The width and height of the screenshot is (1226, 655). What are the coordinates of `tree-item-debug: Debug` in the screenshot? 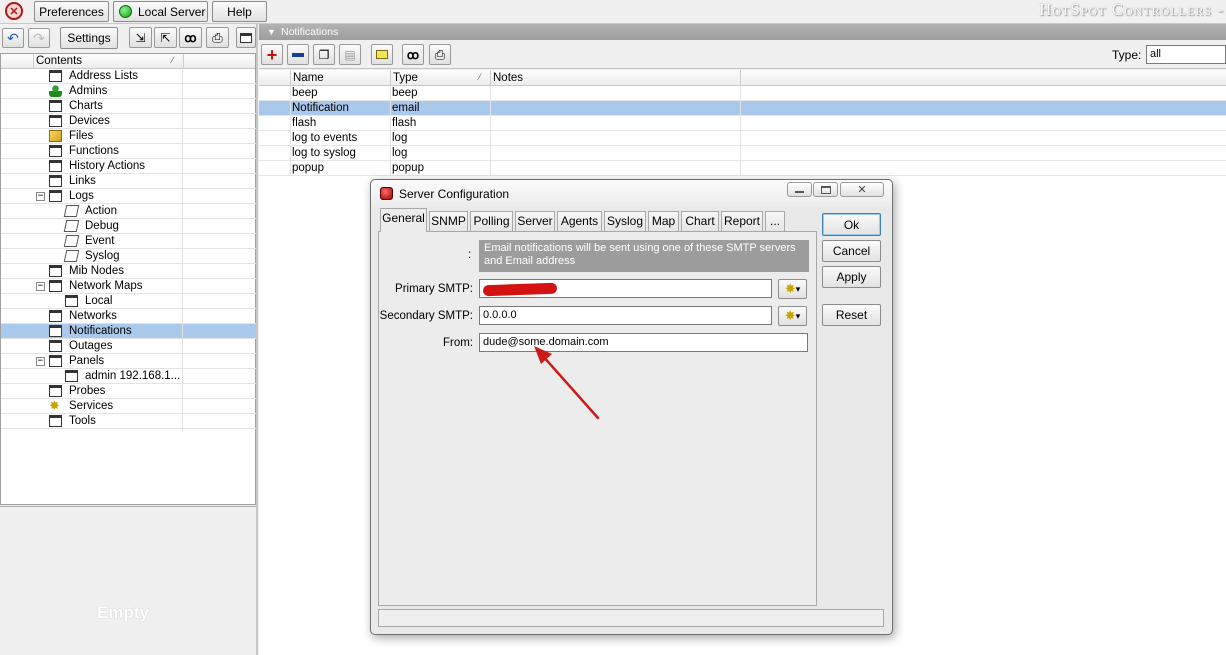 It's located at (128, 226).